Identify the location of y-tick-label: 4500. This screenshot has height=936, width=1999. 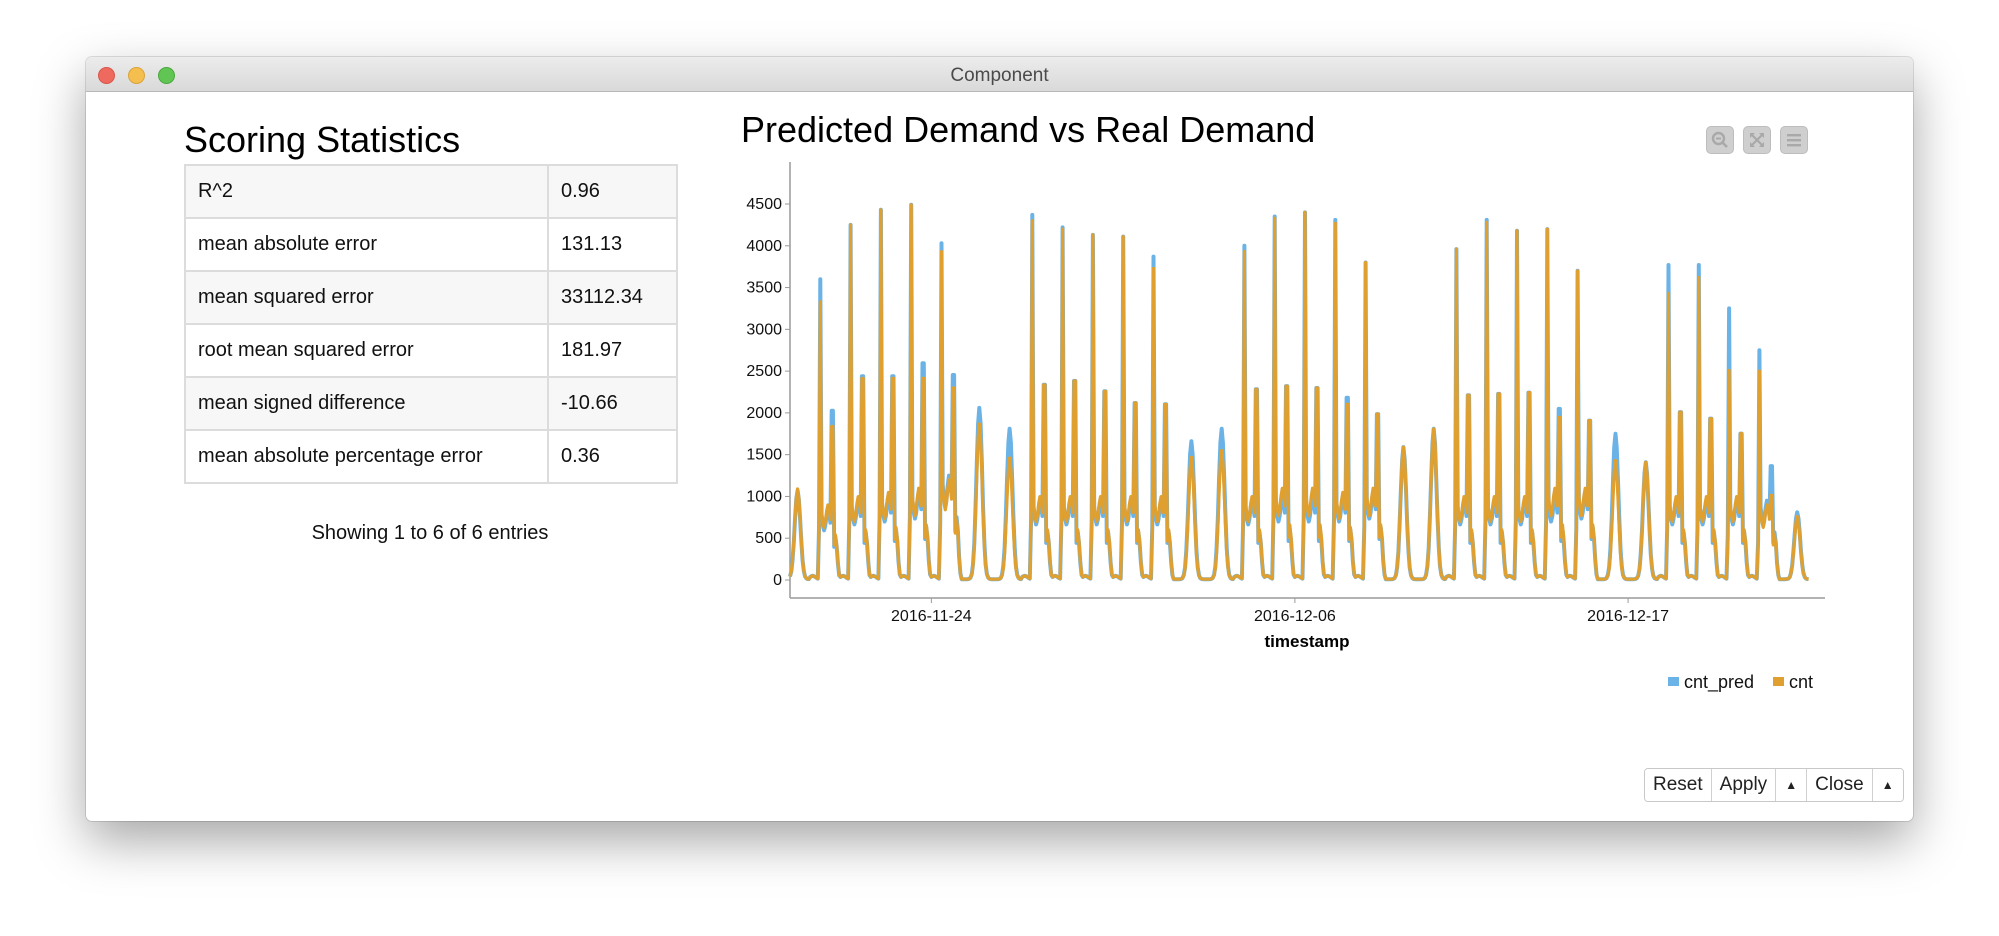
(764, 204).